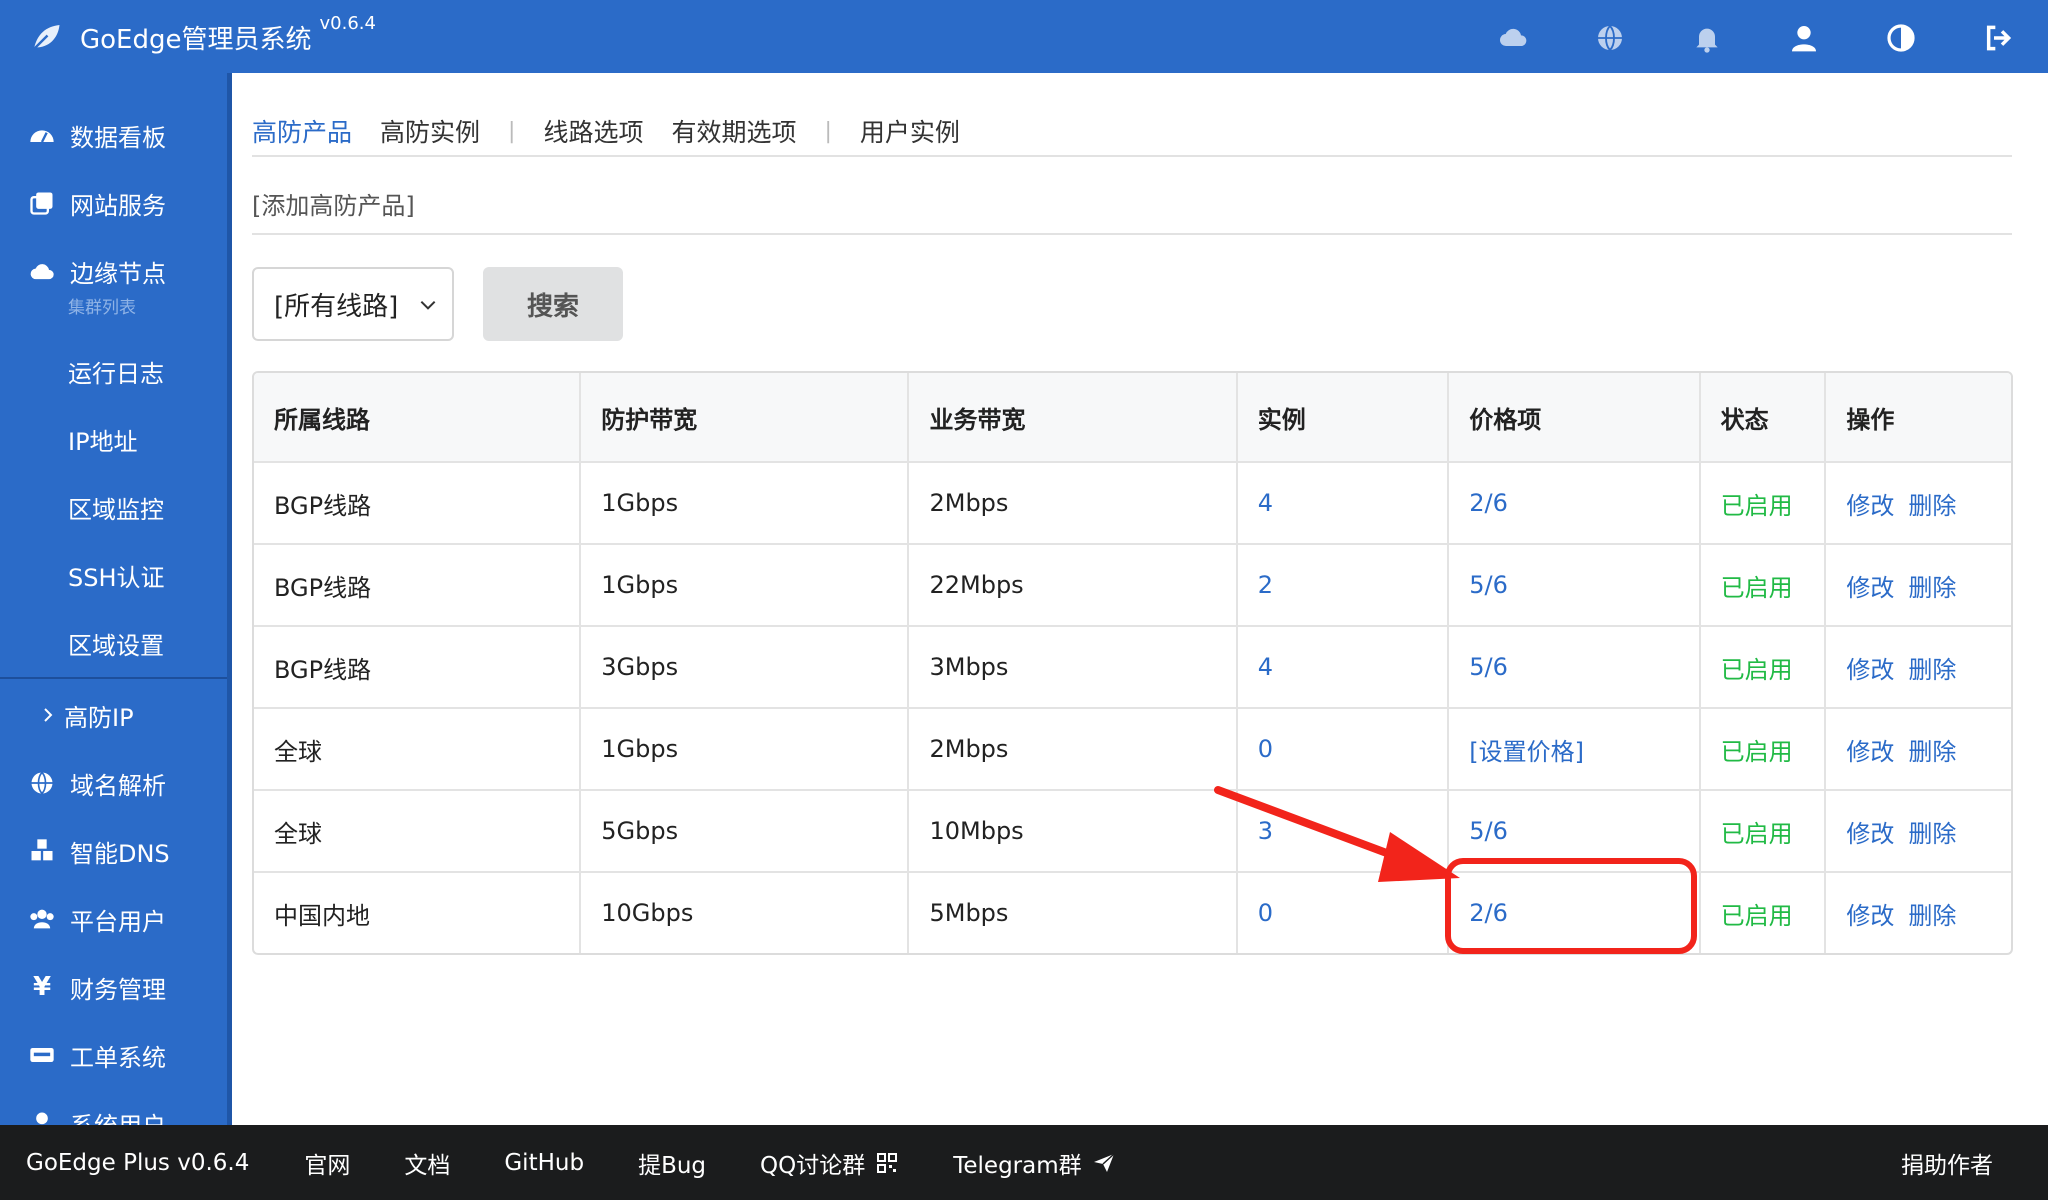 The width and height of the screenshot is (2048, 1200). I want to click on sidebar-item-label: 智能DNS, so click(120, 853).